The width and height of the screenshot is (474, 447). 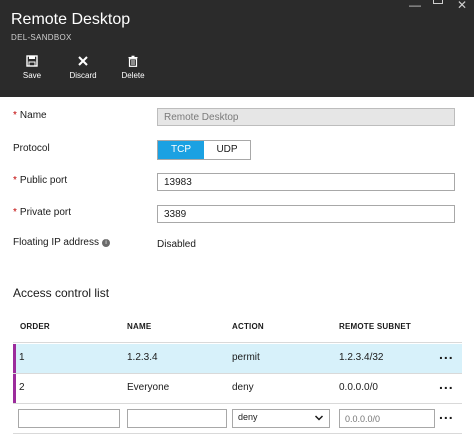 I want to click on row-order: 1, so click(x=22, y=357).